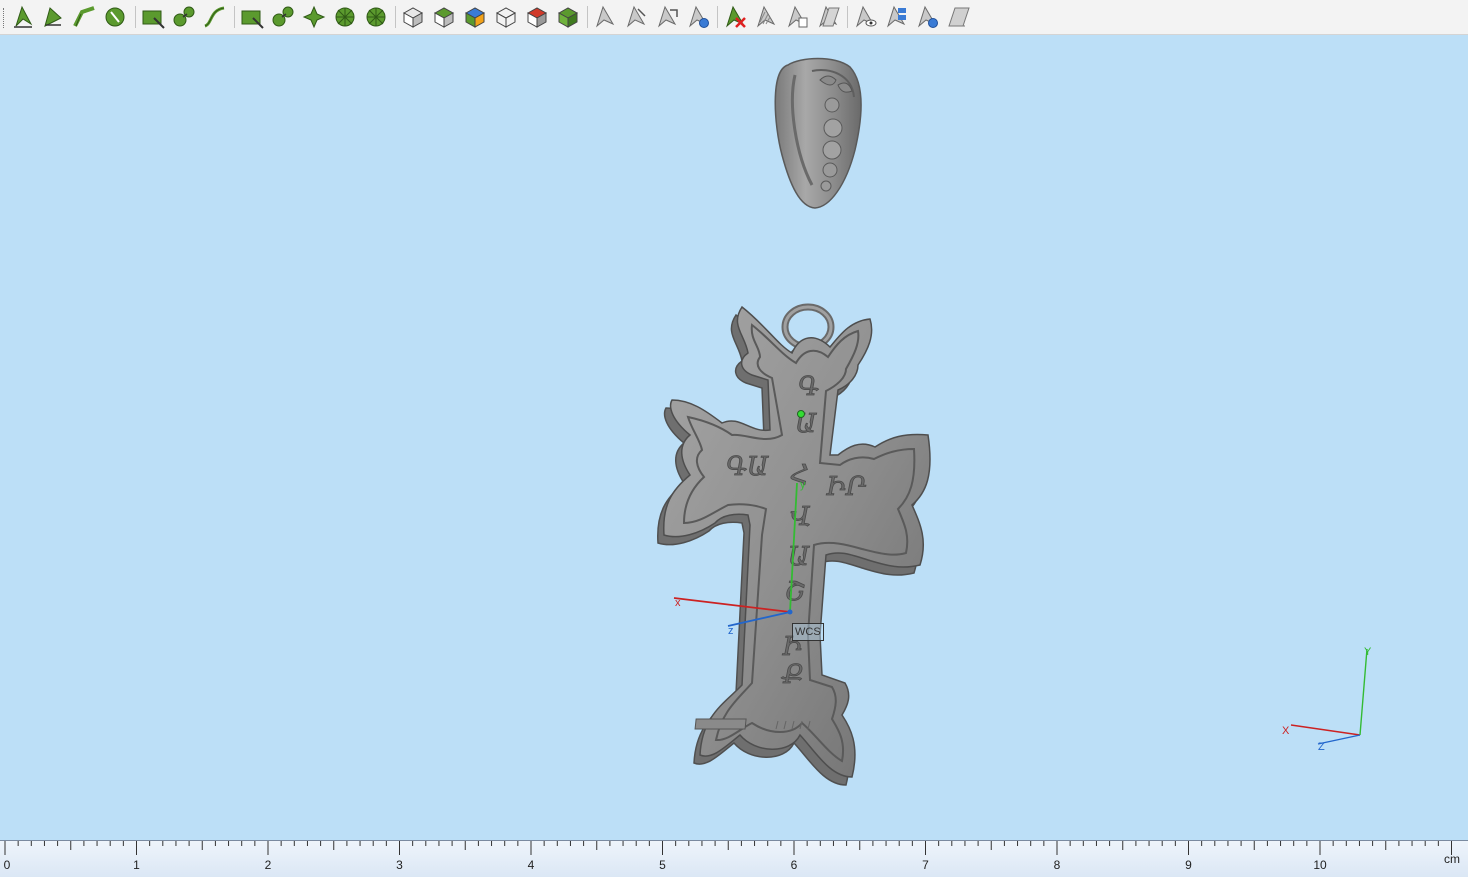 Image resolution: width=1468 pixels, height=877 pixels. Describe the element at coordinates (136, 865) in the screenshot. I see `ruler-label: 1` at that location.